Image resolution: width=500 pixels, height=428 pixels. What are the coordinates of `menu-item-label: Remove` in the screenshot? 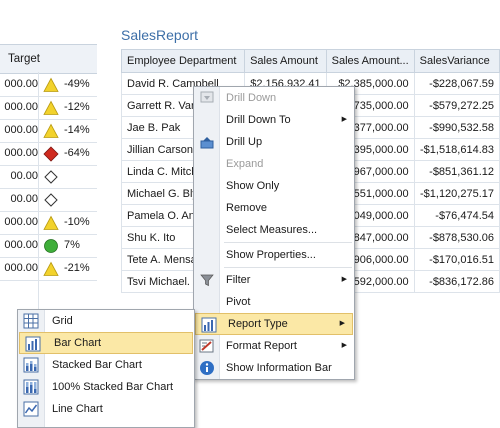 It's located at (246, 208).